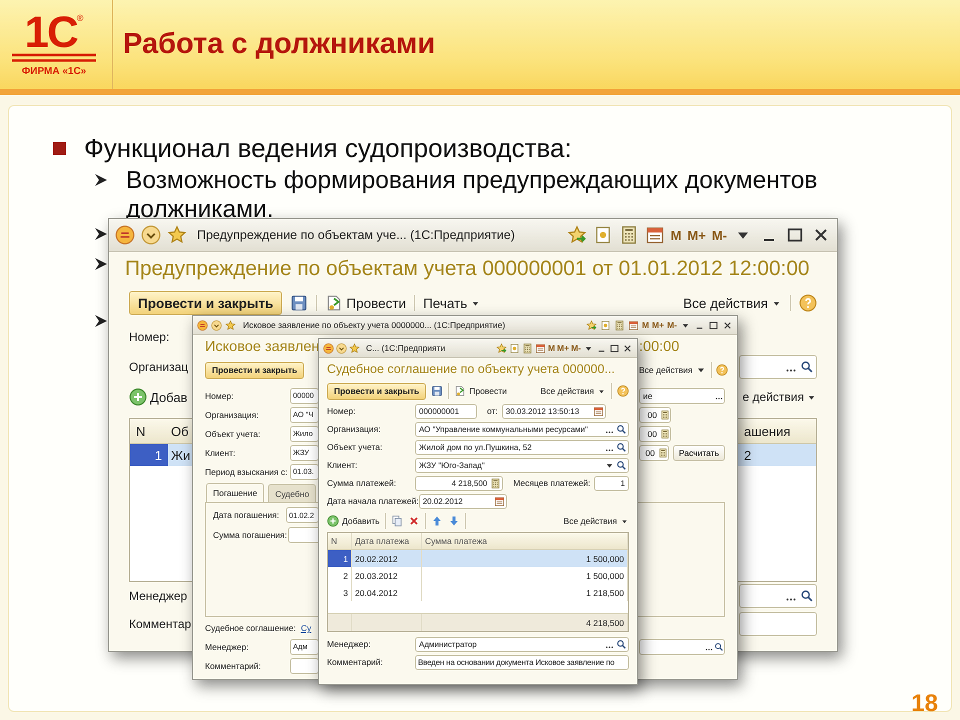 This screenshot has width=960, height=720. What do you see at coordinates (149, 455) in the screenshot?
I see `table-cell: 1` at bounding box center [149, 455].